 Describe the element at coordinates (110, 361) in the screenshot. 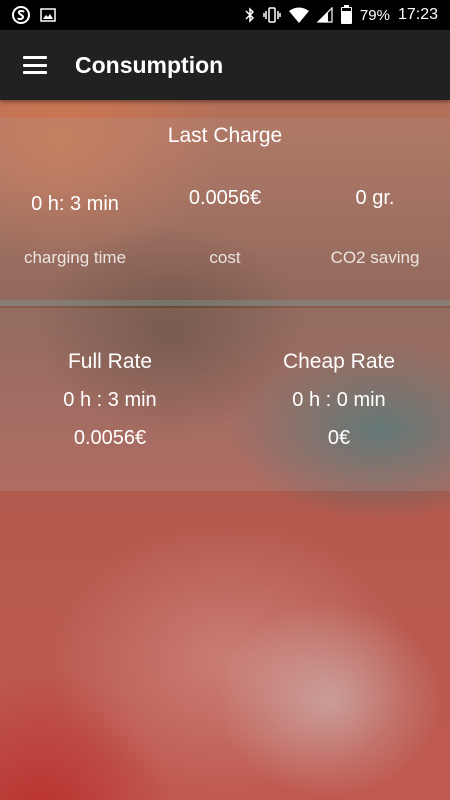

I see `full-rate-title: Full Rate` at that location.